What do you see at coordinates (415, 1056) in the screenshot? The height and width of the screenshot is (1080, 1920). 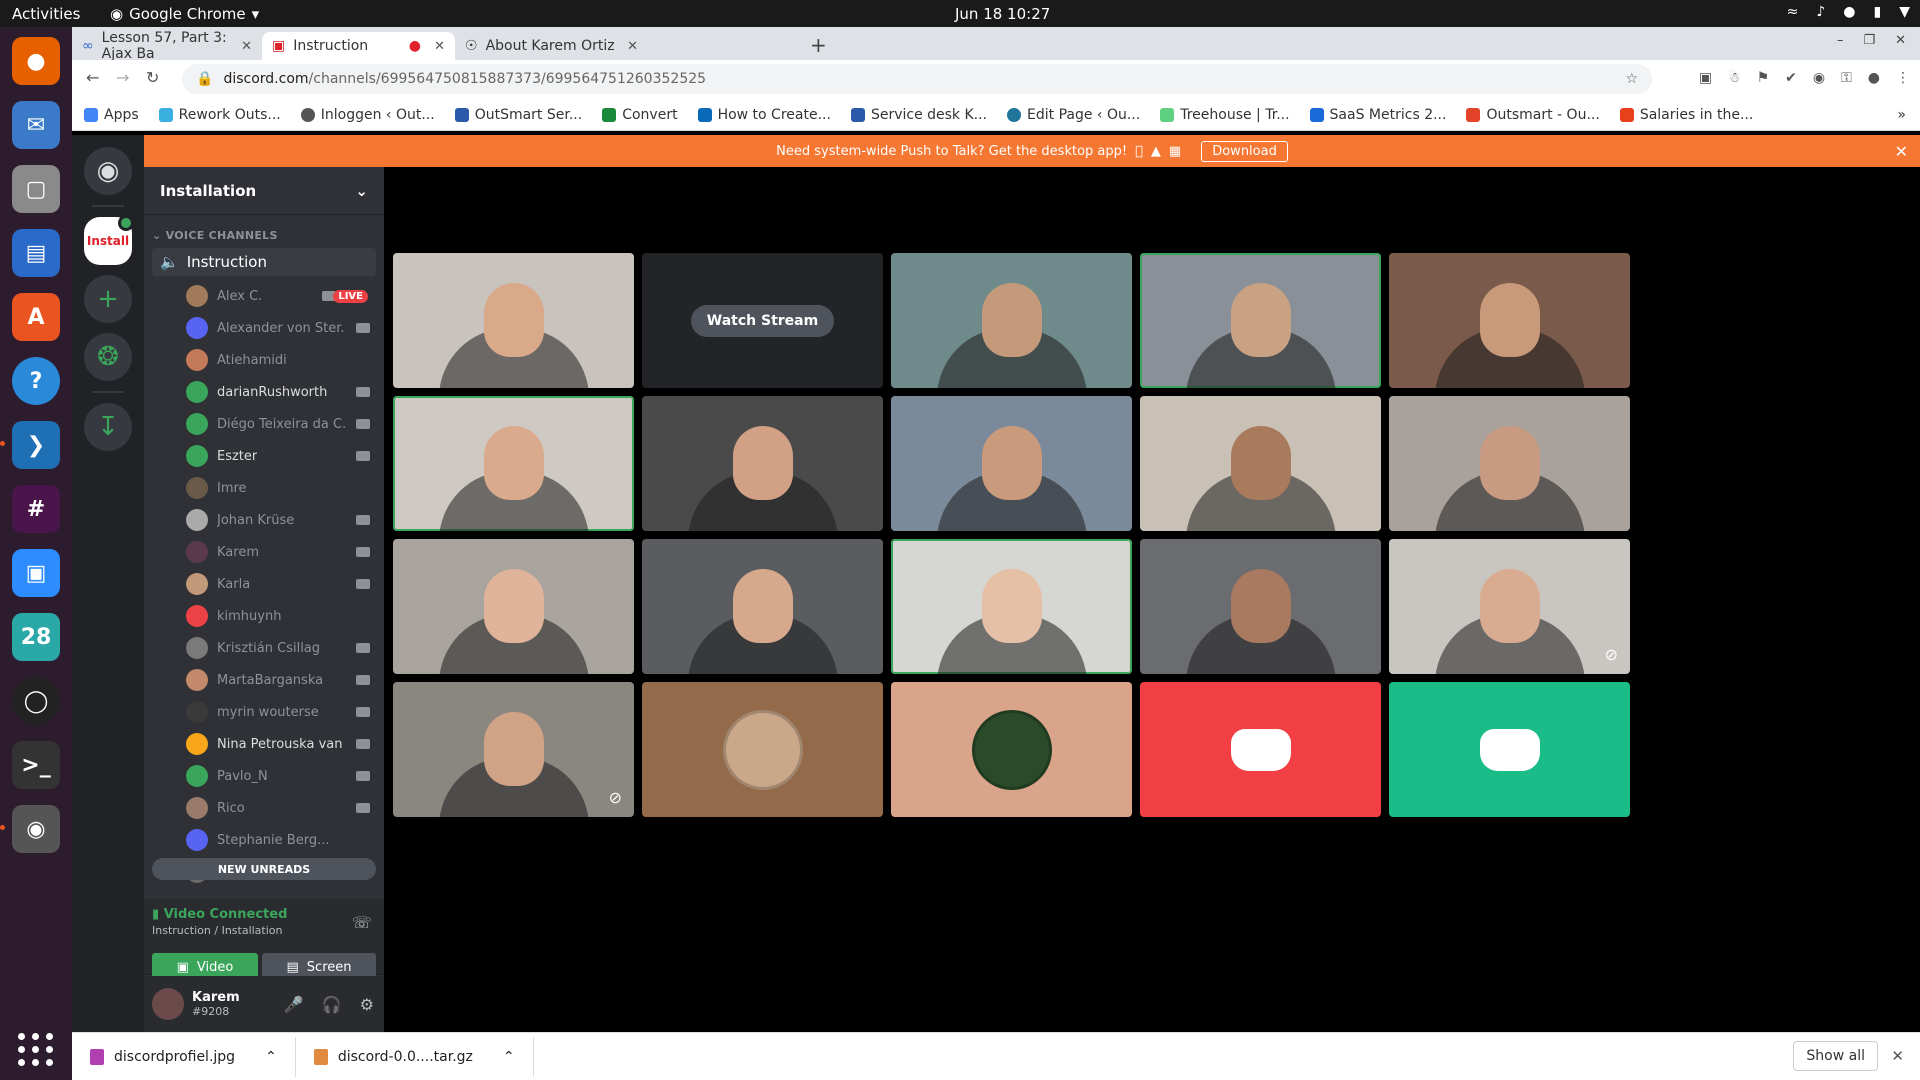 I see `download-item: discord-0.0....tar.gz ⌃` at bounding box center [415, 1056].